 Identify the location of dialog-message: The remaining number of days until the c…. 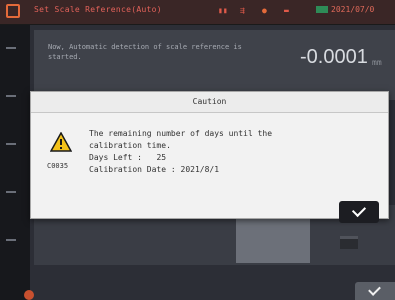
(180, 152).